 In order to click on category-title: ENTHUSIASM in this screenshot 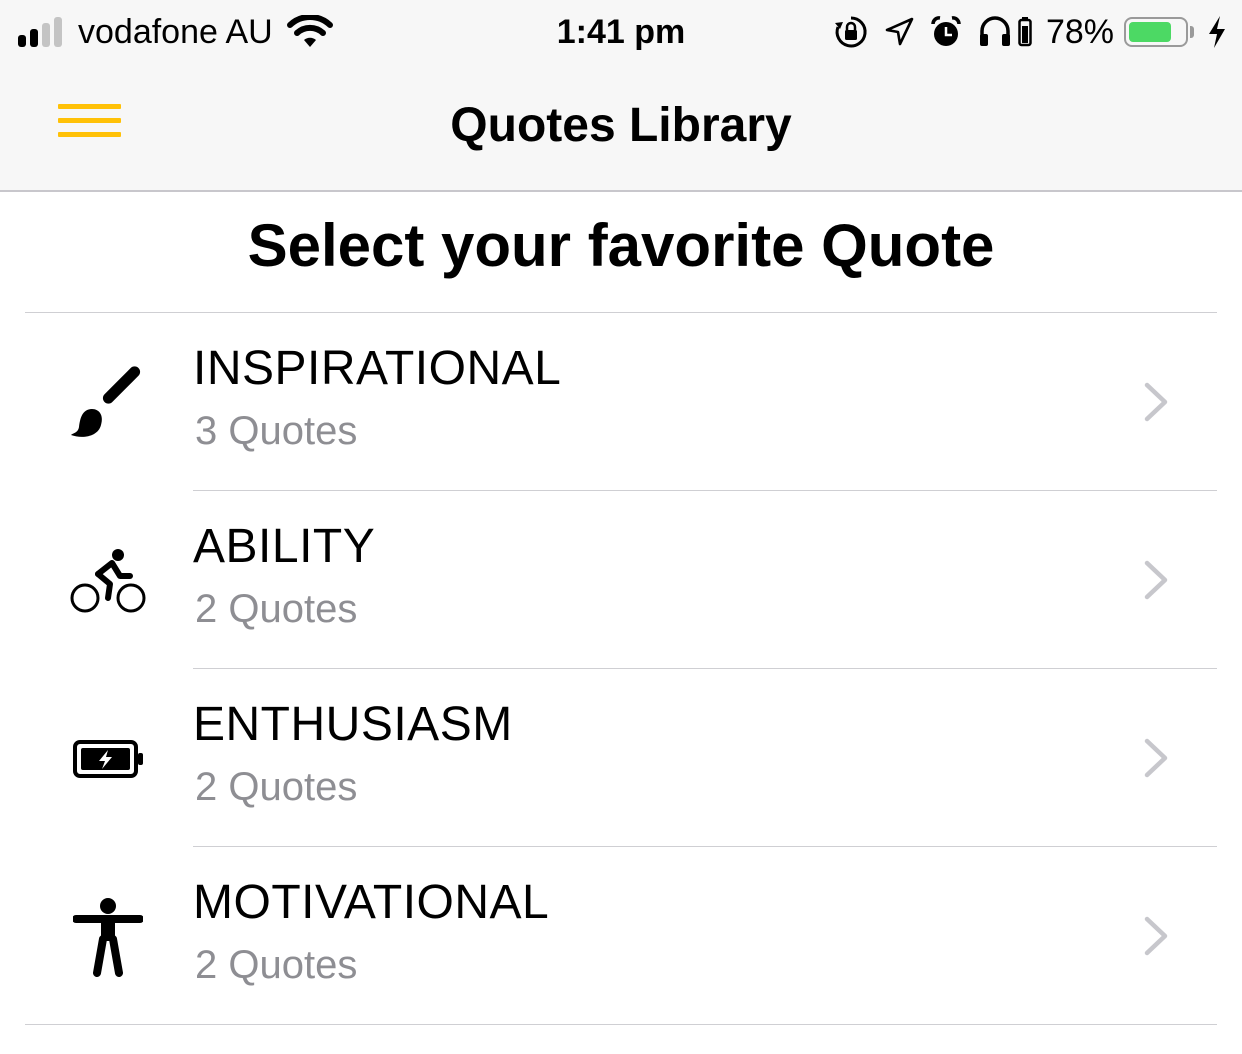, I will do `click(353, 724)`.